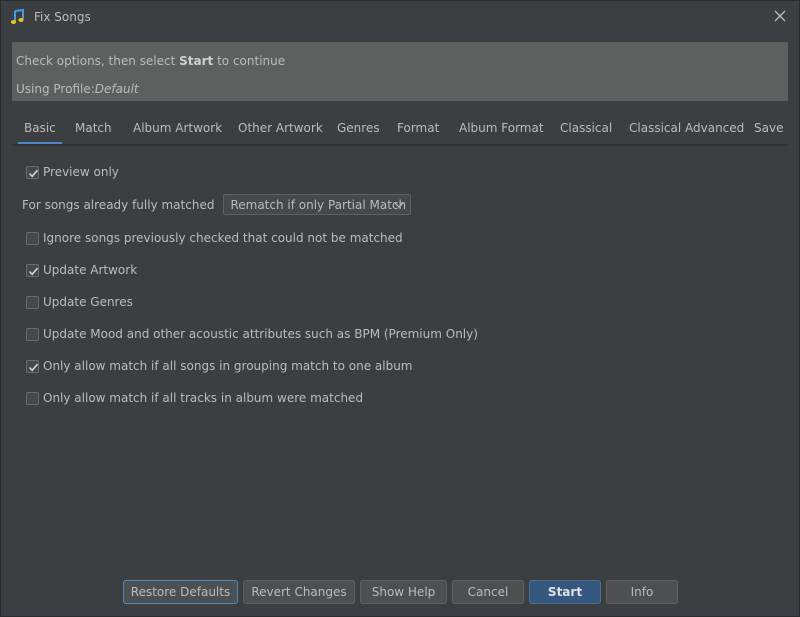  Describe the element at coordinates (399, 205) in the screenshot. I see `chevron-down-icon` at that location.